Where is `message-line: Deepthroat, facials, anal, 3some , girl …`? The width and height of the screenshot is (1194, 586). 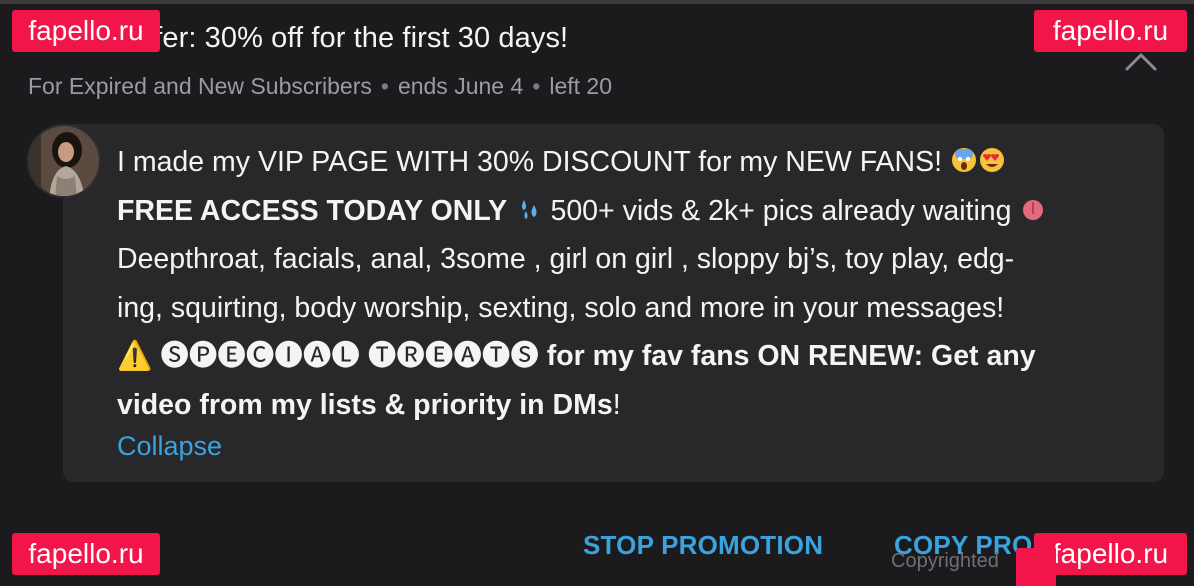
message-line: Deepthroat, facials, anal, 3some , girl … is located at coordinates (566, 259).